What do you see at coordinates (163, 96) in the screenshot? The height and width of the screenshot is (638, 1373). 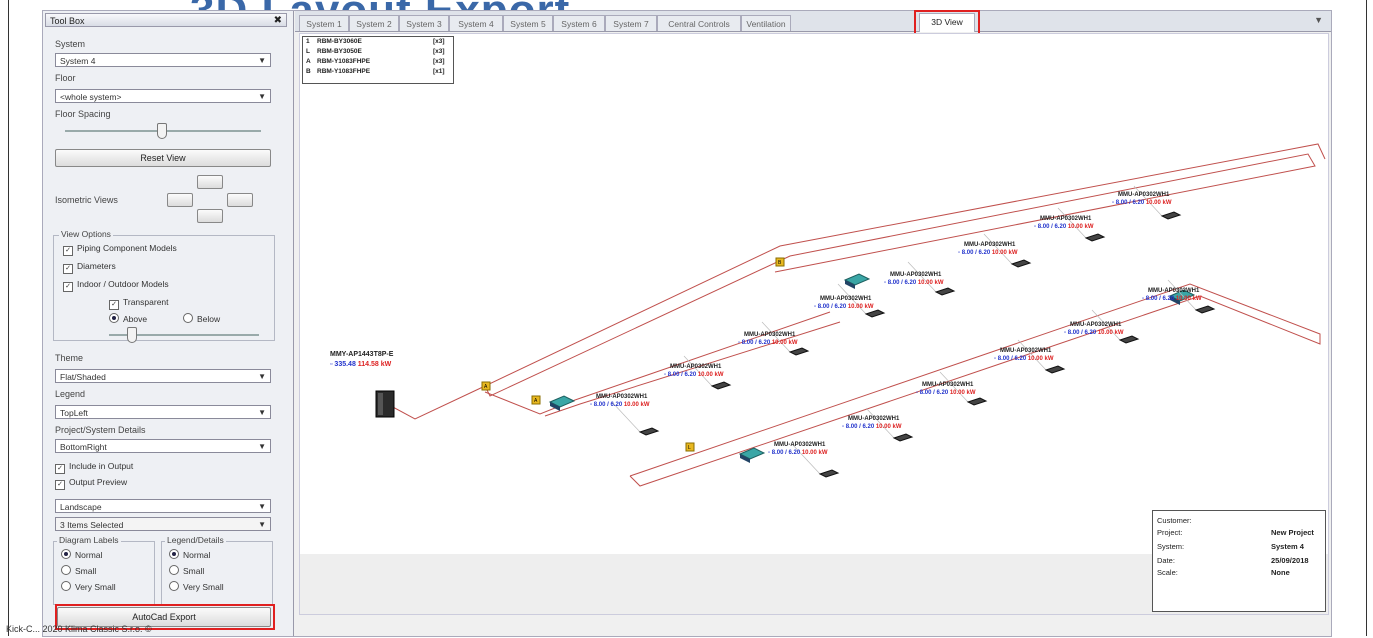 I see `floor-select: <whole system> ▼` at bounding box center [163, 96].